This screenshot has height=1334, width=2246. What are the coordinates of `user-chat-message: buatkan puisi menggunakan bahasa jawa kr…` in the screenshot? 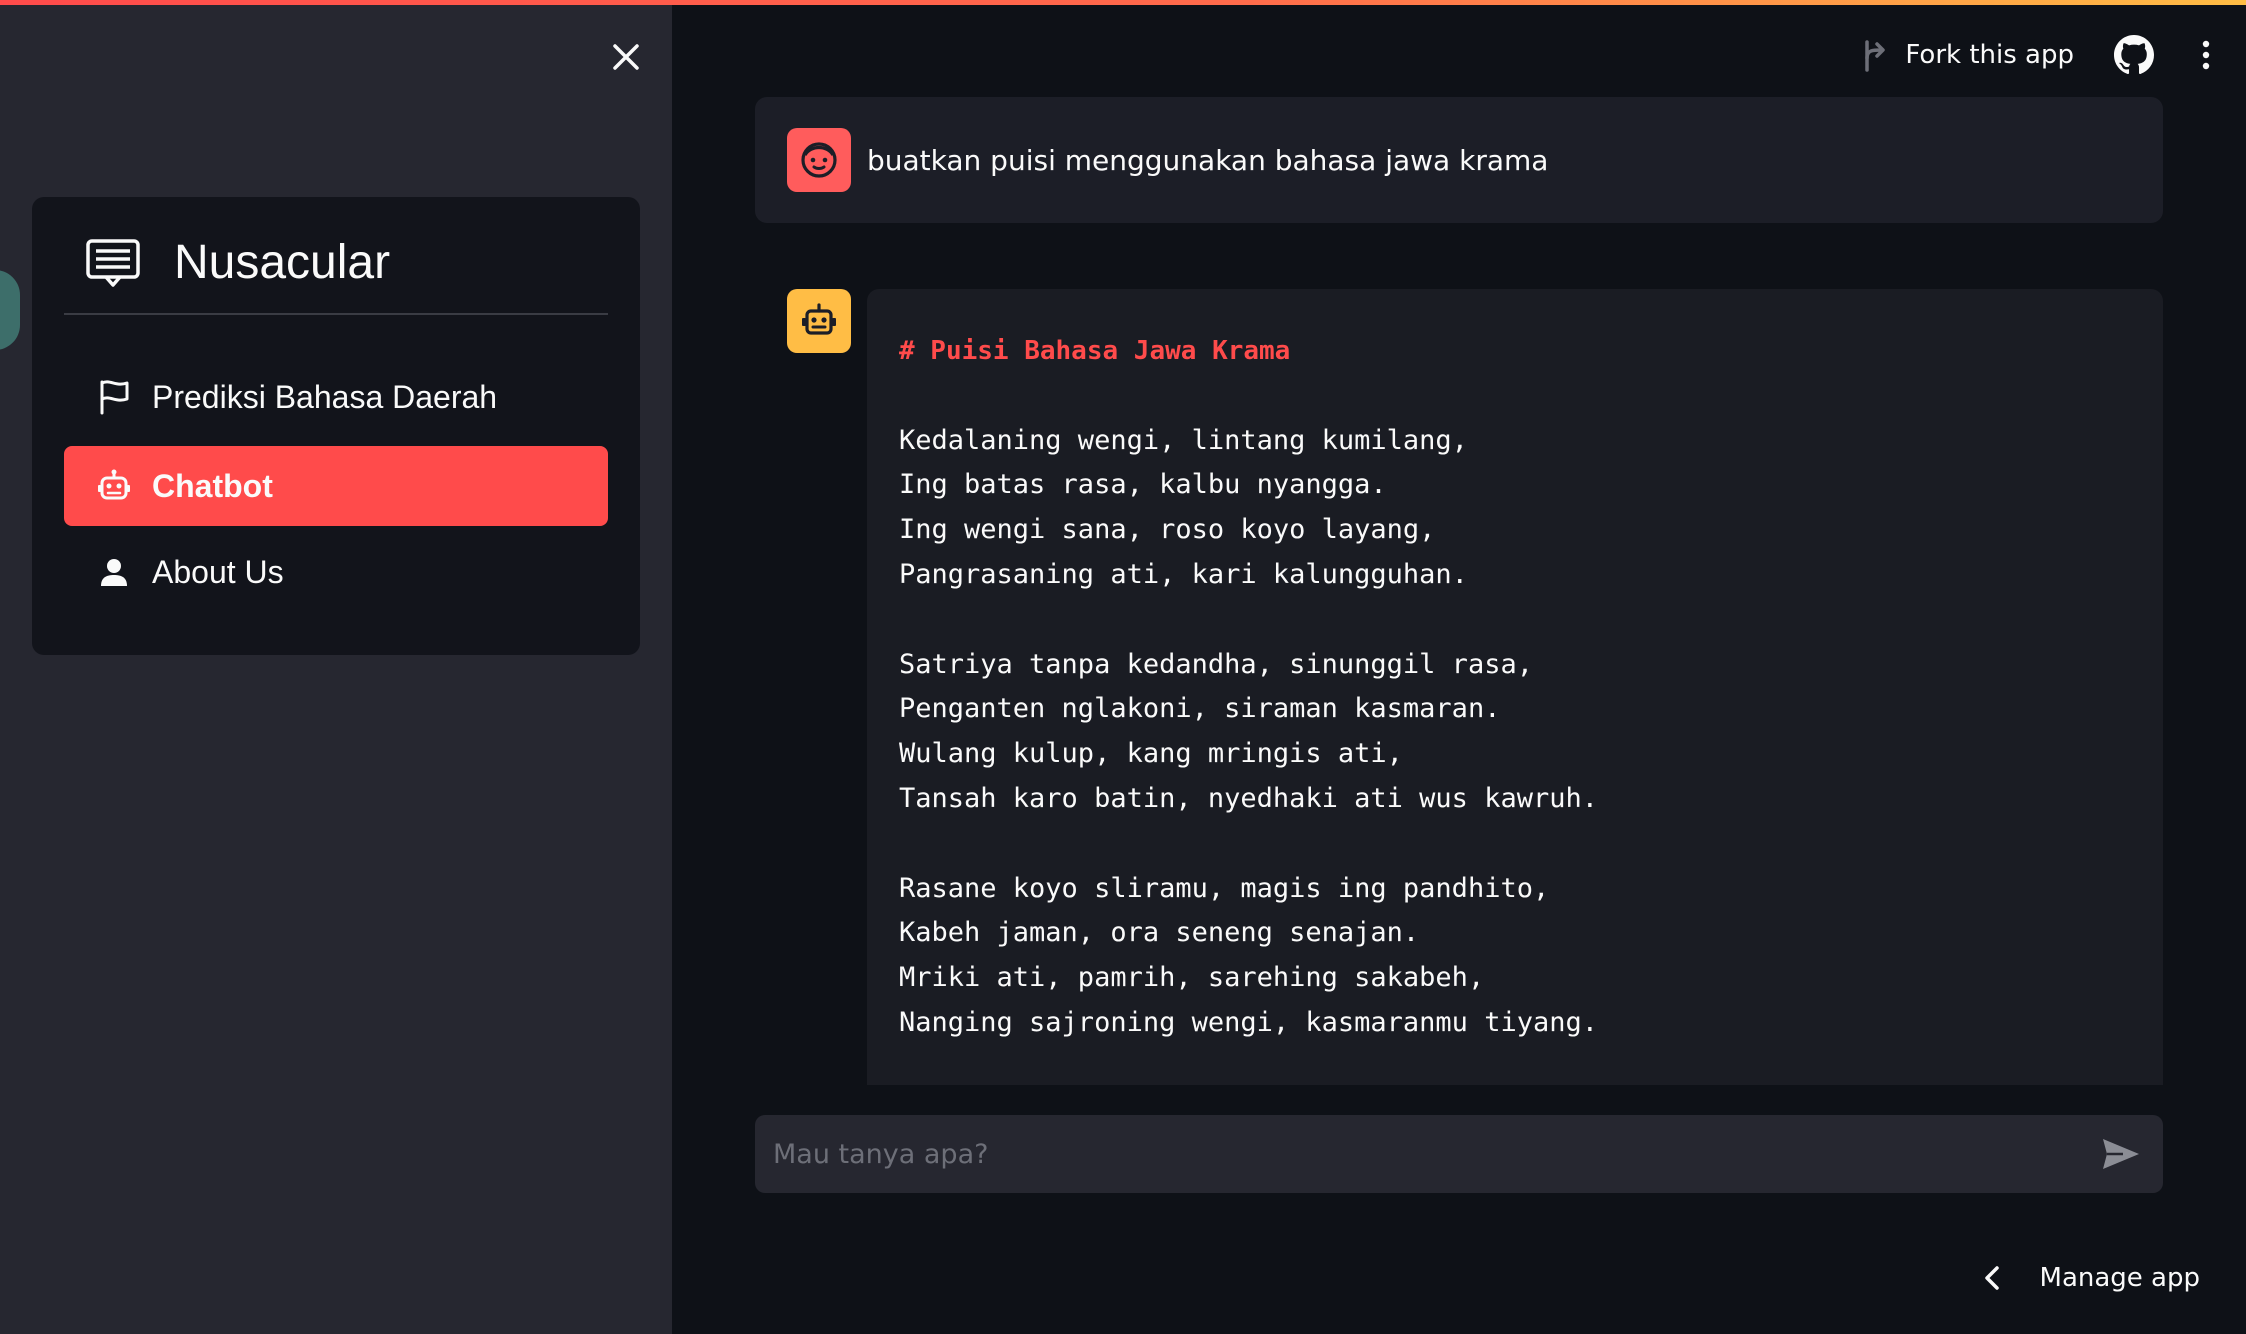 It's located at (1459, 160).